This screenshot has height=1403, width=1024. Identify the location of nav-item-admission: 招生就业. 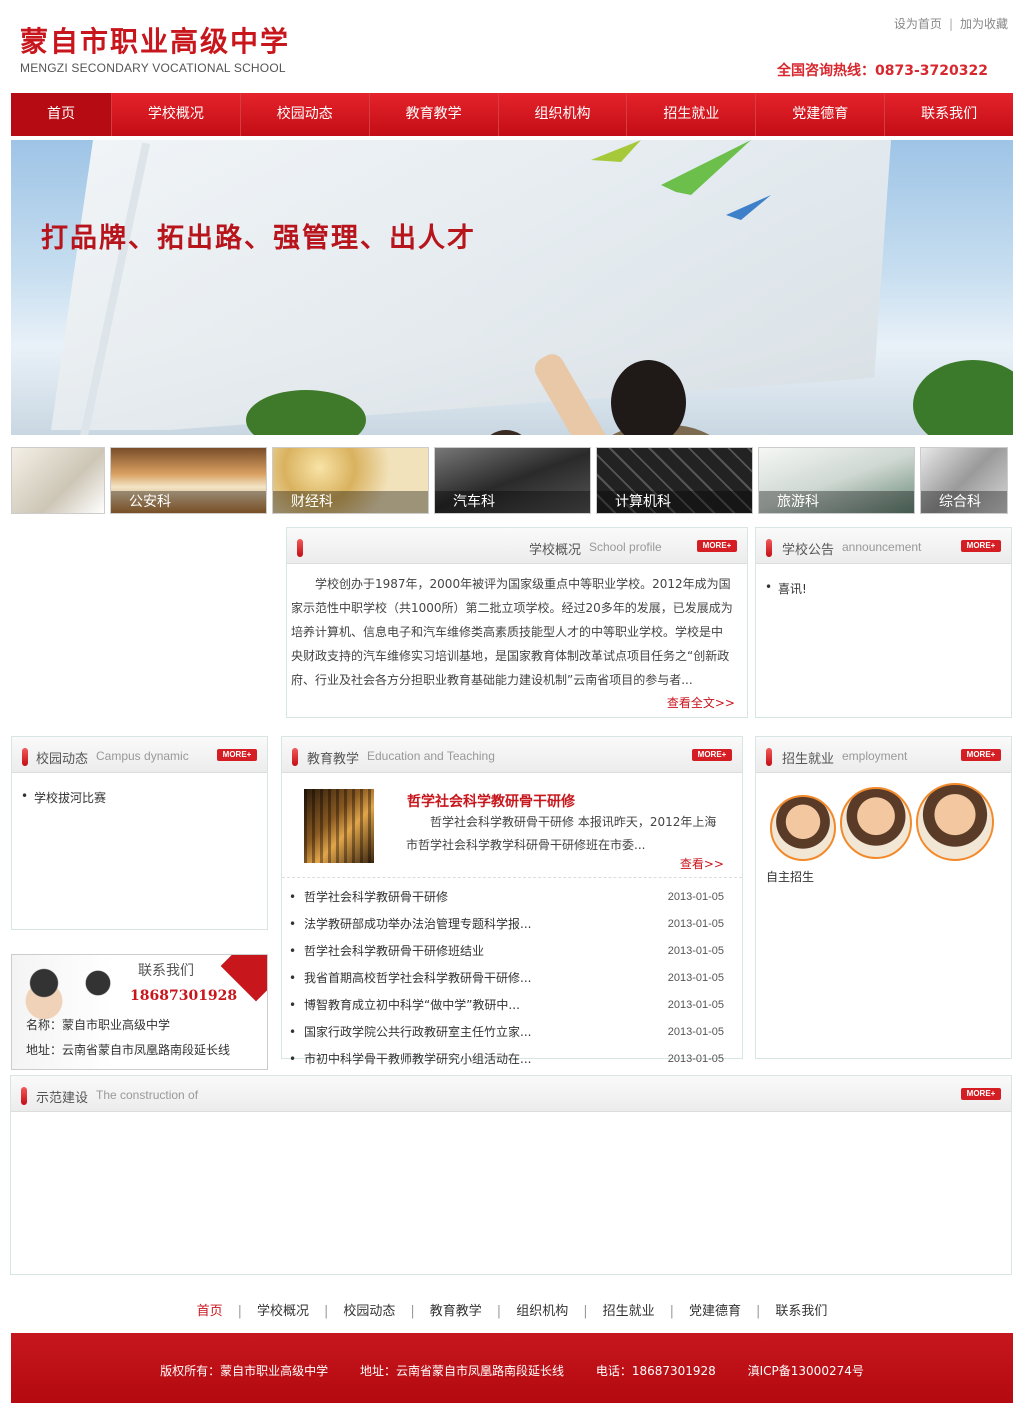
(692, 114).